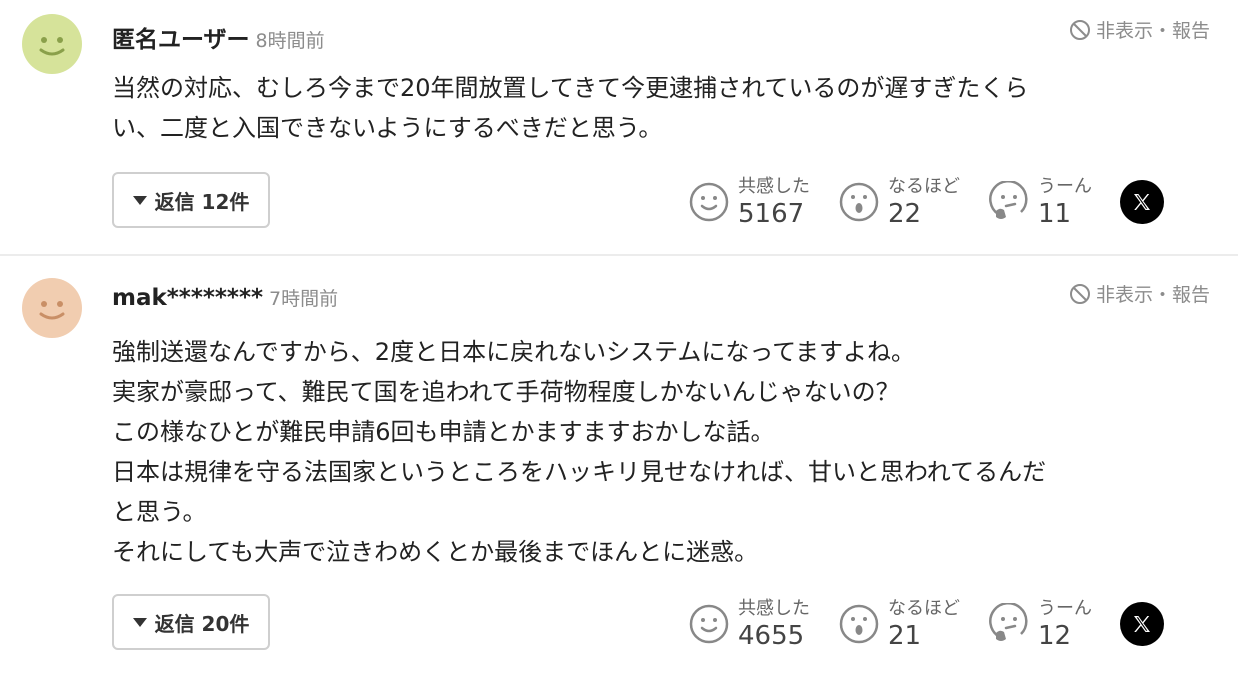 This screenshot has height=674, width=1238. What do you see at coordinates (905, 214) in the screenshot?
I see `reaction-count: 22` at bounding box center [905, 214].